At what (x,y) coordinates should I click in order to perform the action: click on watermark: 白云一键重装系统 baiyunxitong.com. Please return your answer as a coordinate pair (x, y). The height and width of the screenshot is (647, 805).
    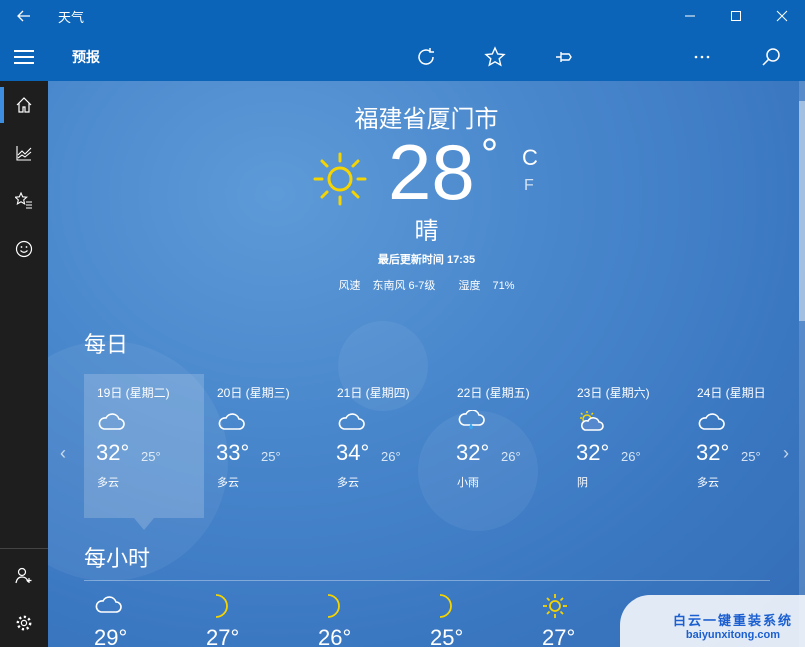
    Looking at the image, I should click on (733, 625).